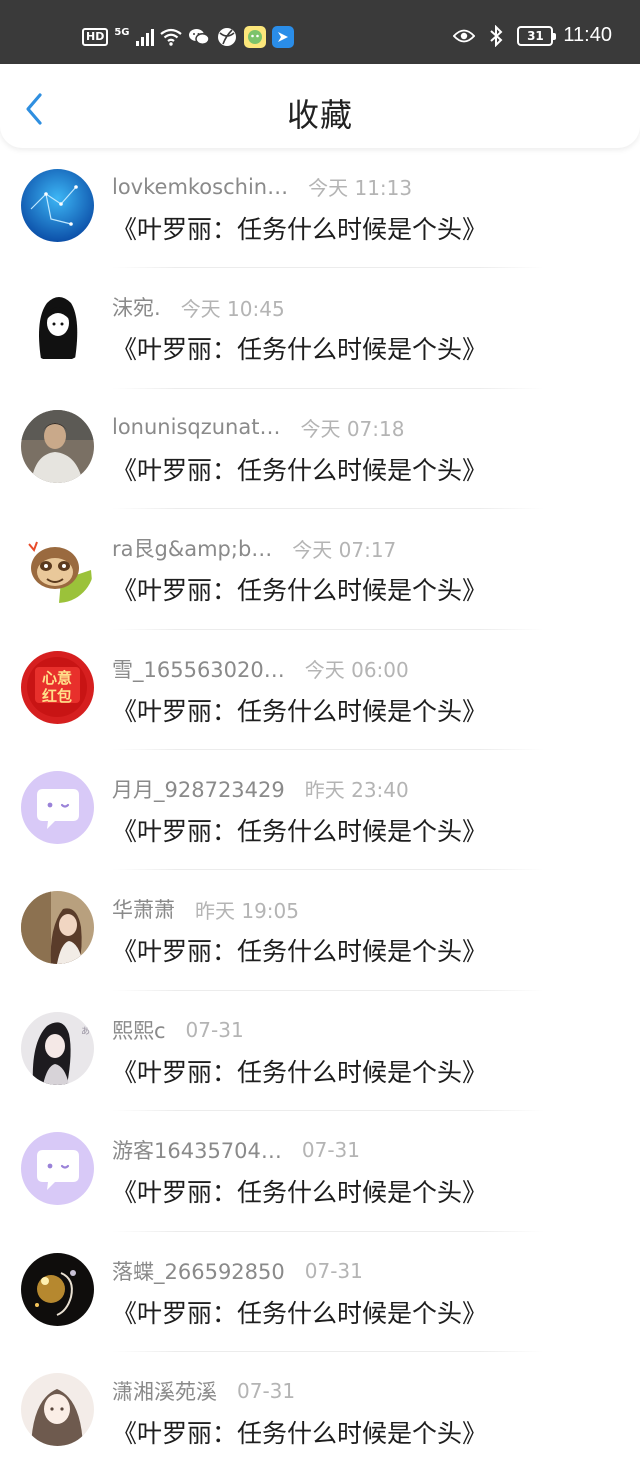 The image size is (640, 1472). What do you see at coordinates (320, 569) in the screenshot?
I see `list-item: ra艮g&amp;b… 今天 07:17 《叶罗丽：任务什么时候是个头》` at bounding box center [320, 569].